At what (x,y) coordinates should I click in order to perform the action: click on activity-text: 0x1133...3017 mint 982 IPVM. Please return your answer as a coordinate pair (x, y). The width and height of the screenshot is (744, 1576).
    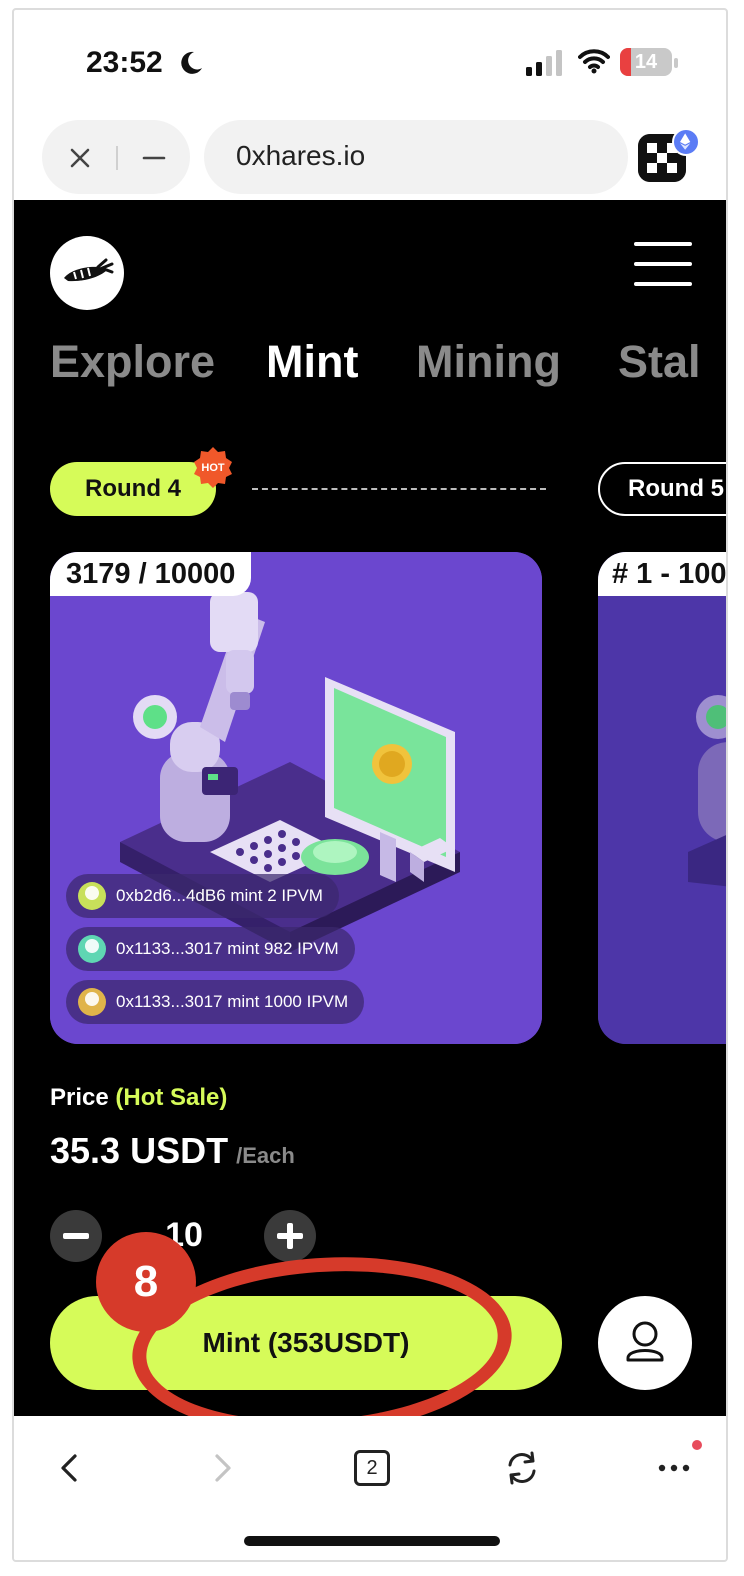
    Looking at the image, I should click on (227, 948).